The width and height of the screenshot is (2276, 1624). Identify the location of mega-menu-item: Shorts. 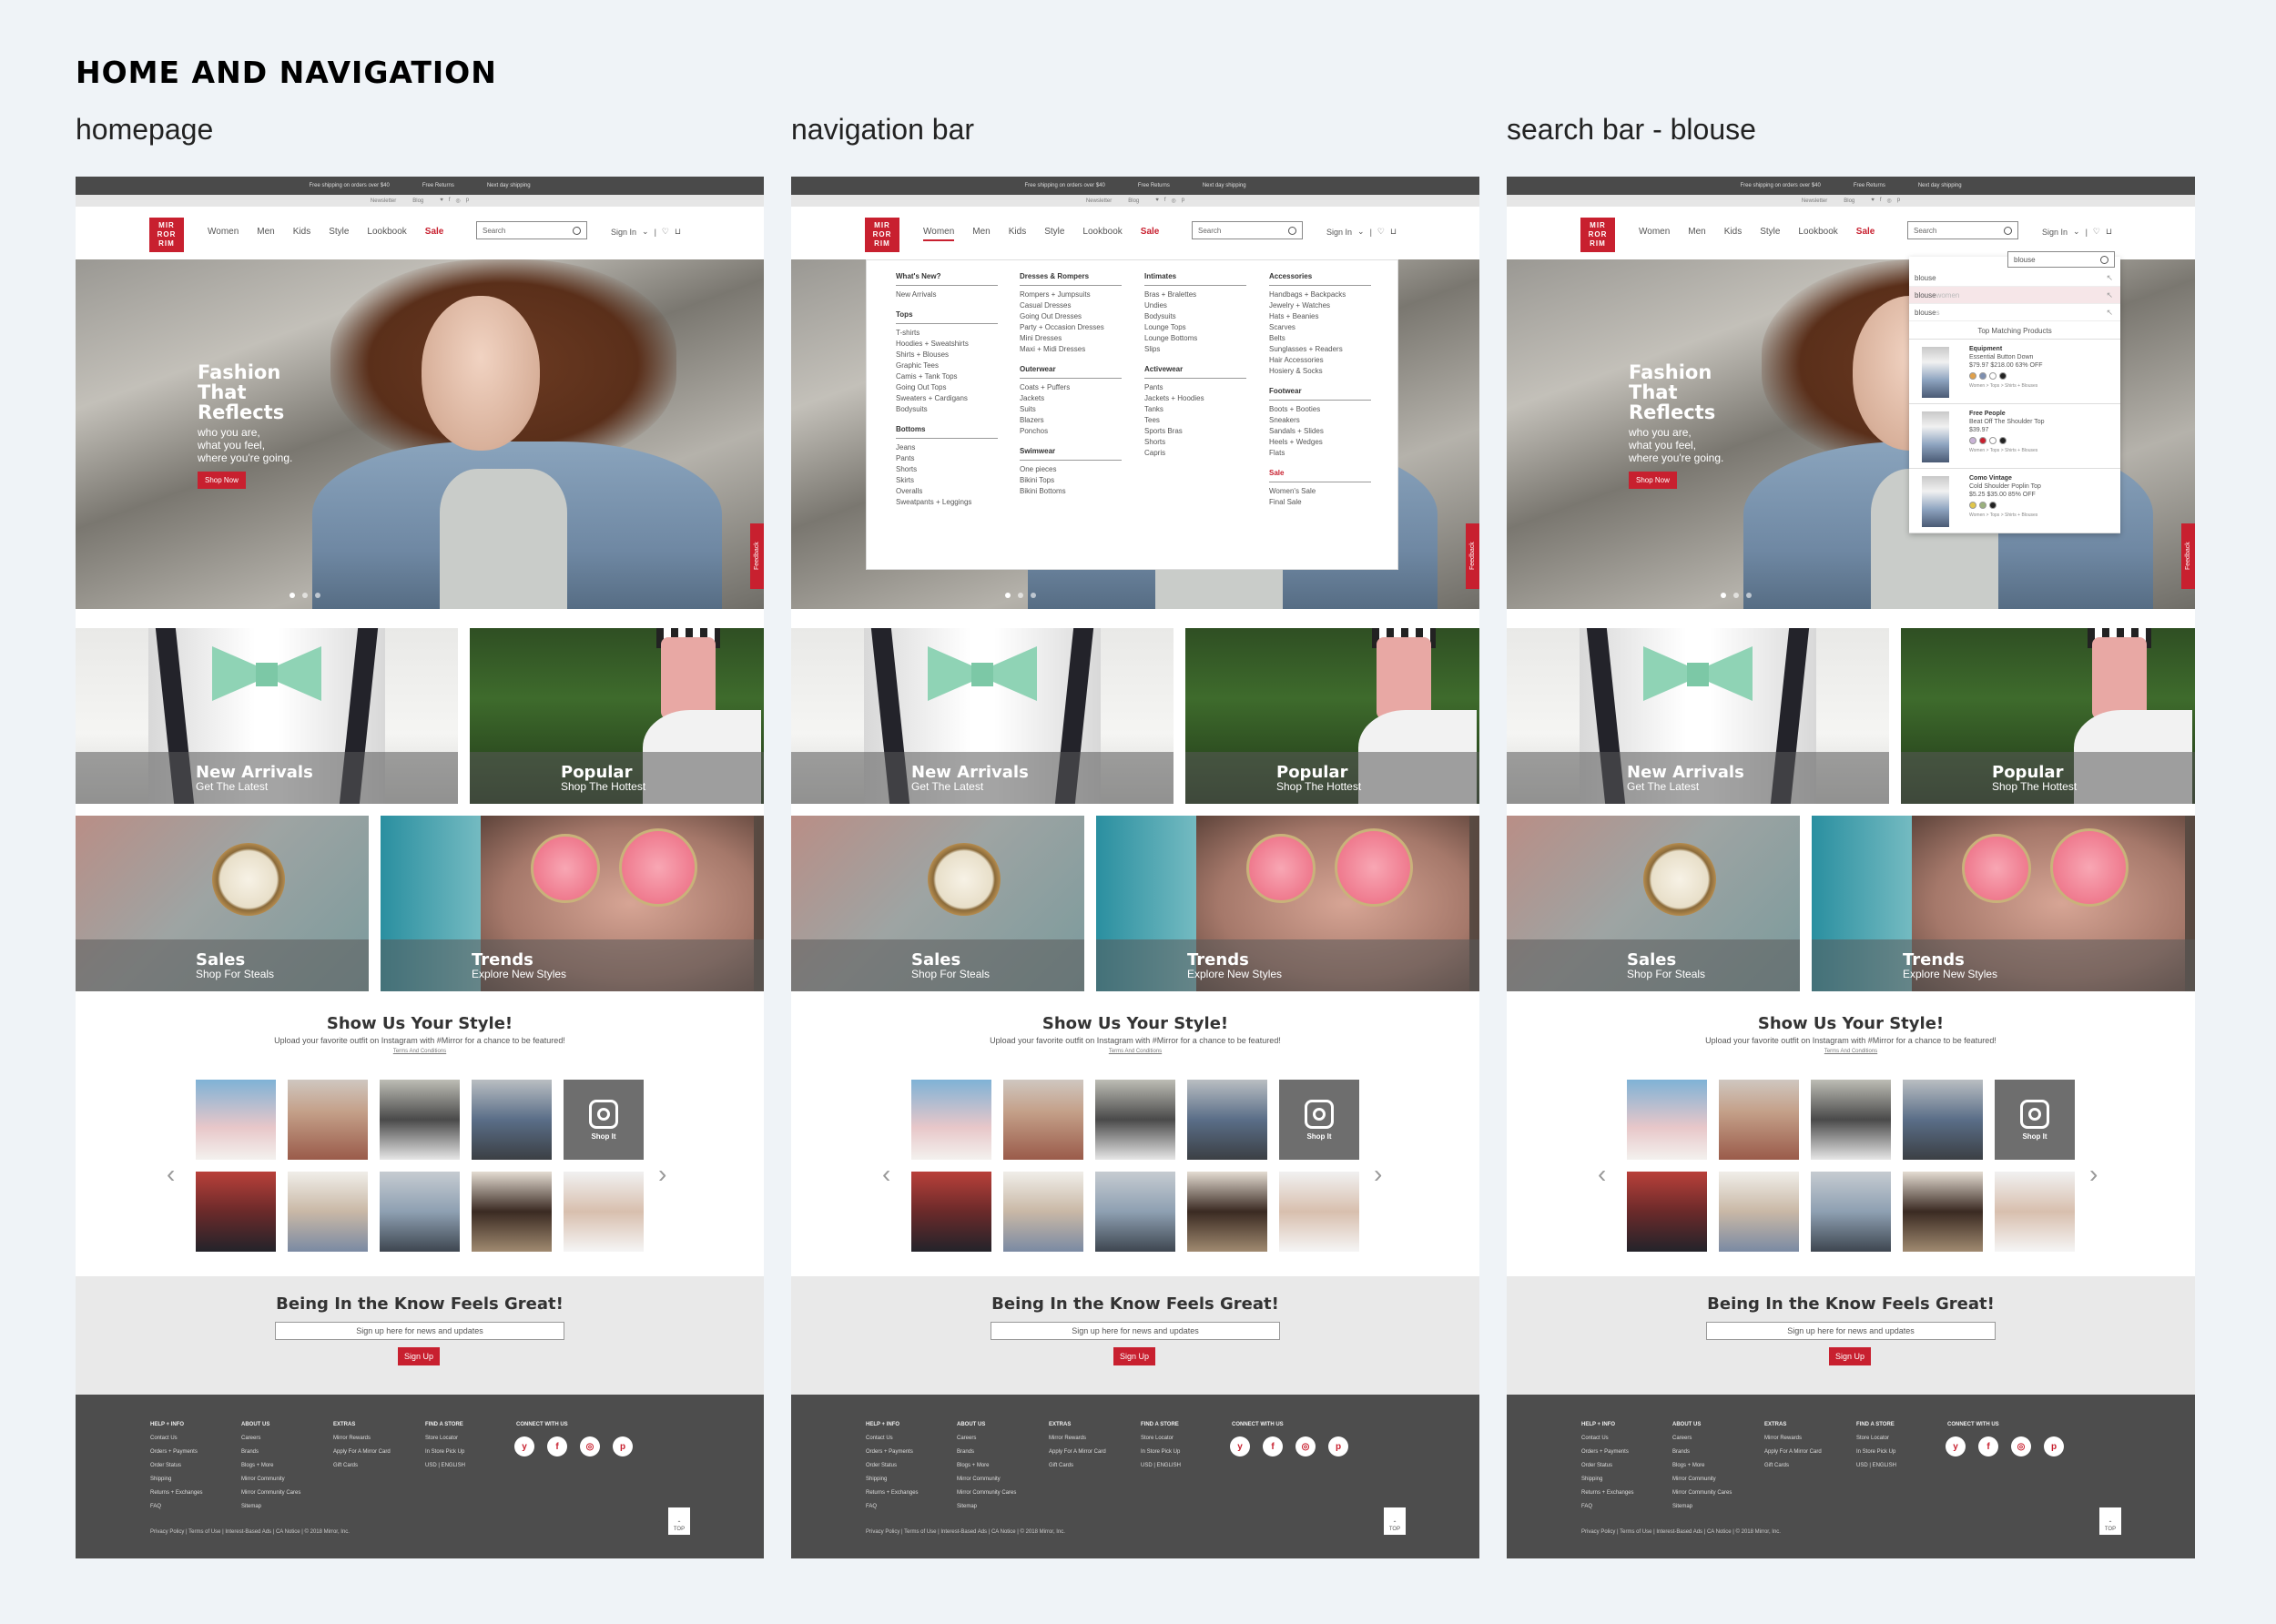
(1195, 443).